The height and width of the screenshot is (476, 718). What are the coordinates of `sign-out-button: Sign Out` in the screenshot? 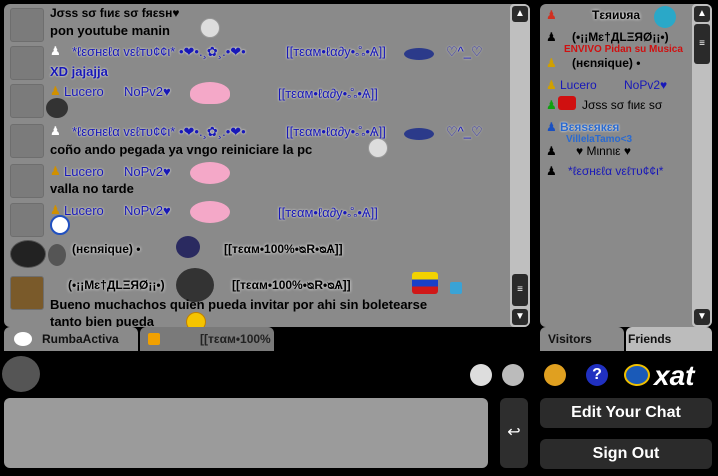 It's located at (626, 454).